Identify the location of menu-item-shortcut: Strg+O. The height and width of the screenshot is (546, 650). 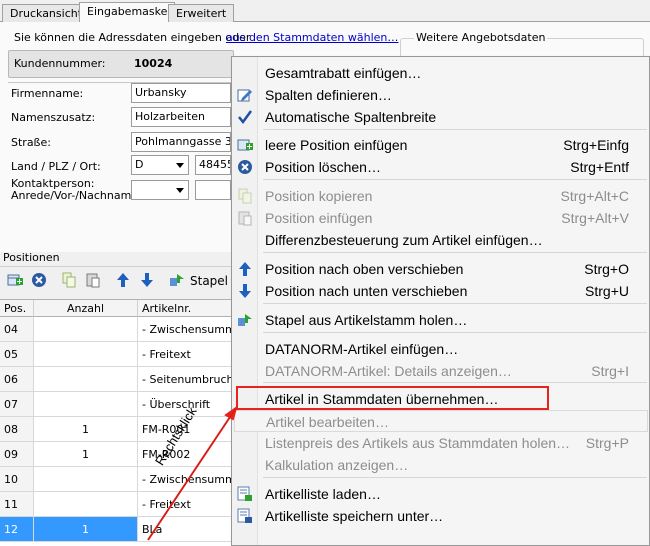
(606, 269).